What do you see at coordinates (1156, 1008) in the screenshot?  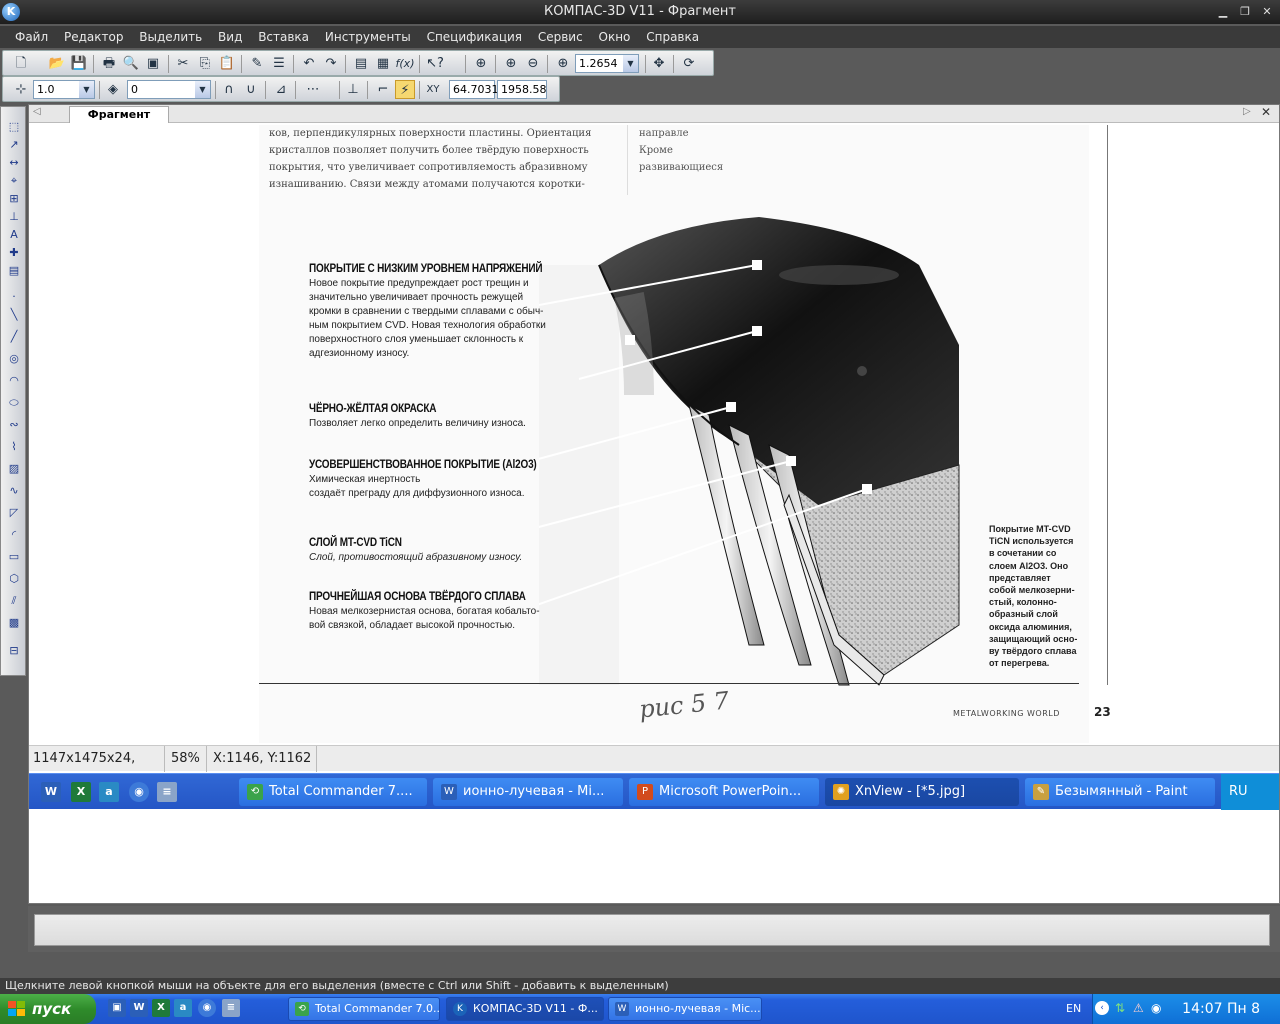 I see `volume-icon: ◉` at bounding box center [1156, 1008].